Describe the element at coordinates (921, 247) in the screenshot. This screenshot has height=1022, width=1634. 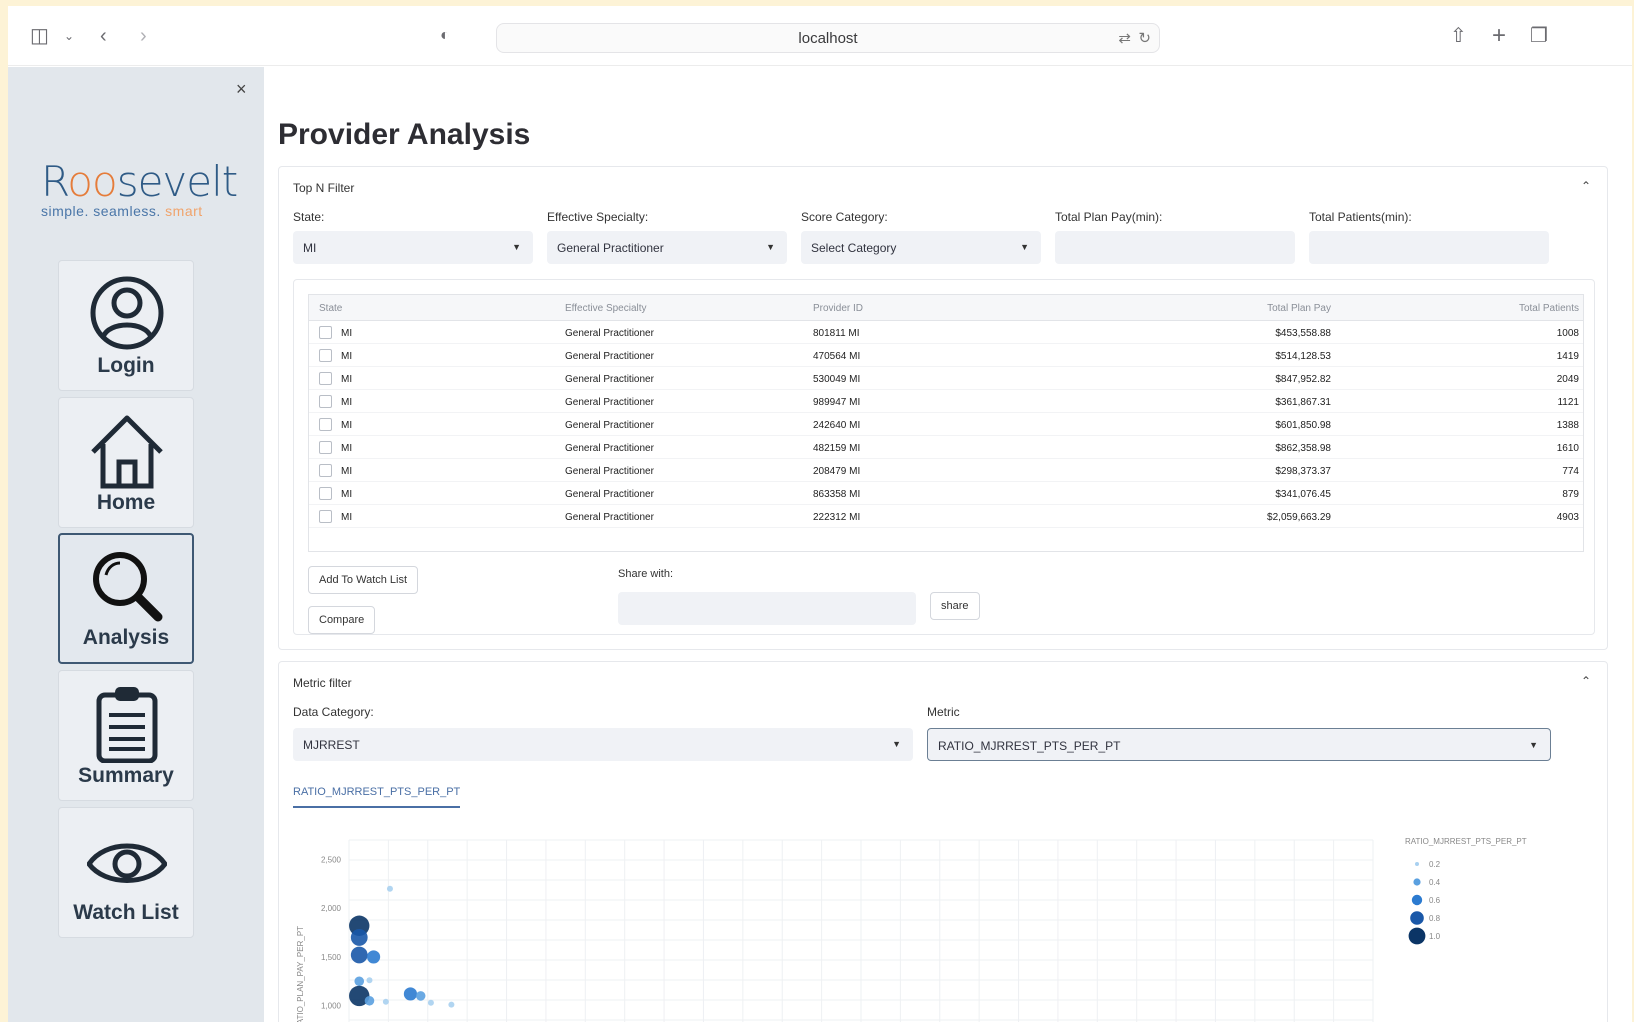
I see `score-category-select: Select Category ▼` at that location.